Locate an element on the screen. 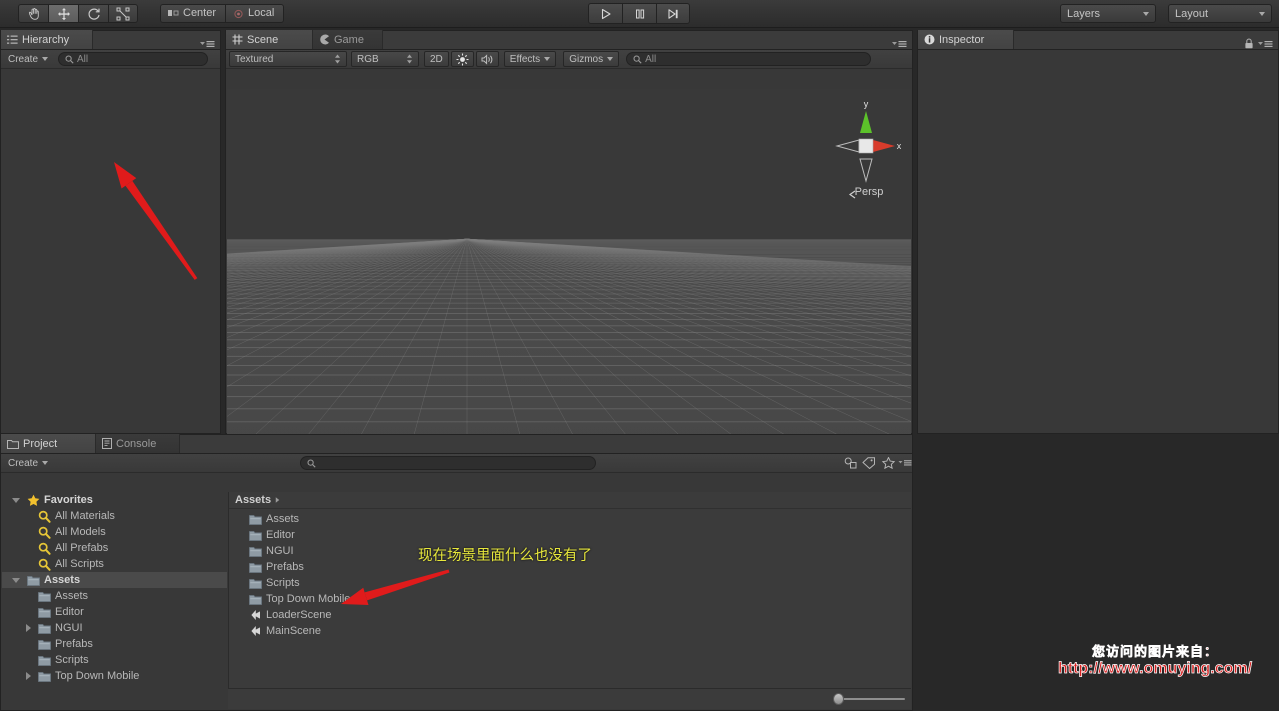 This screenshot has height=711, width=1279. project-content-item-label: Scripts is located at coordinates (283, 583).